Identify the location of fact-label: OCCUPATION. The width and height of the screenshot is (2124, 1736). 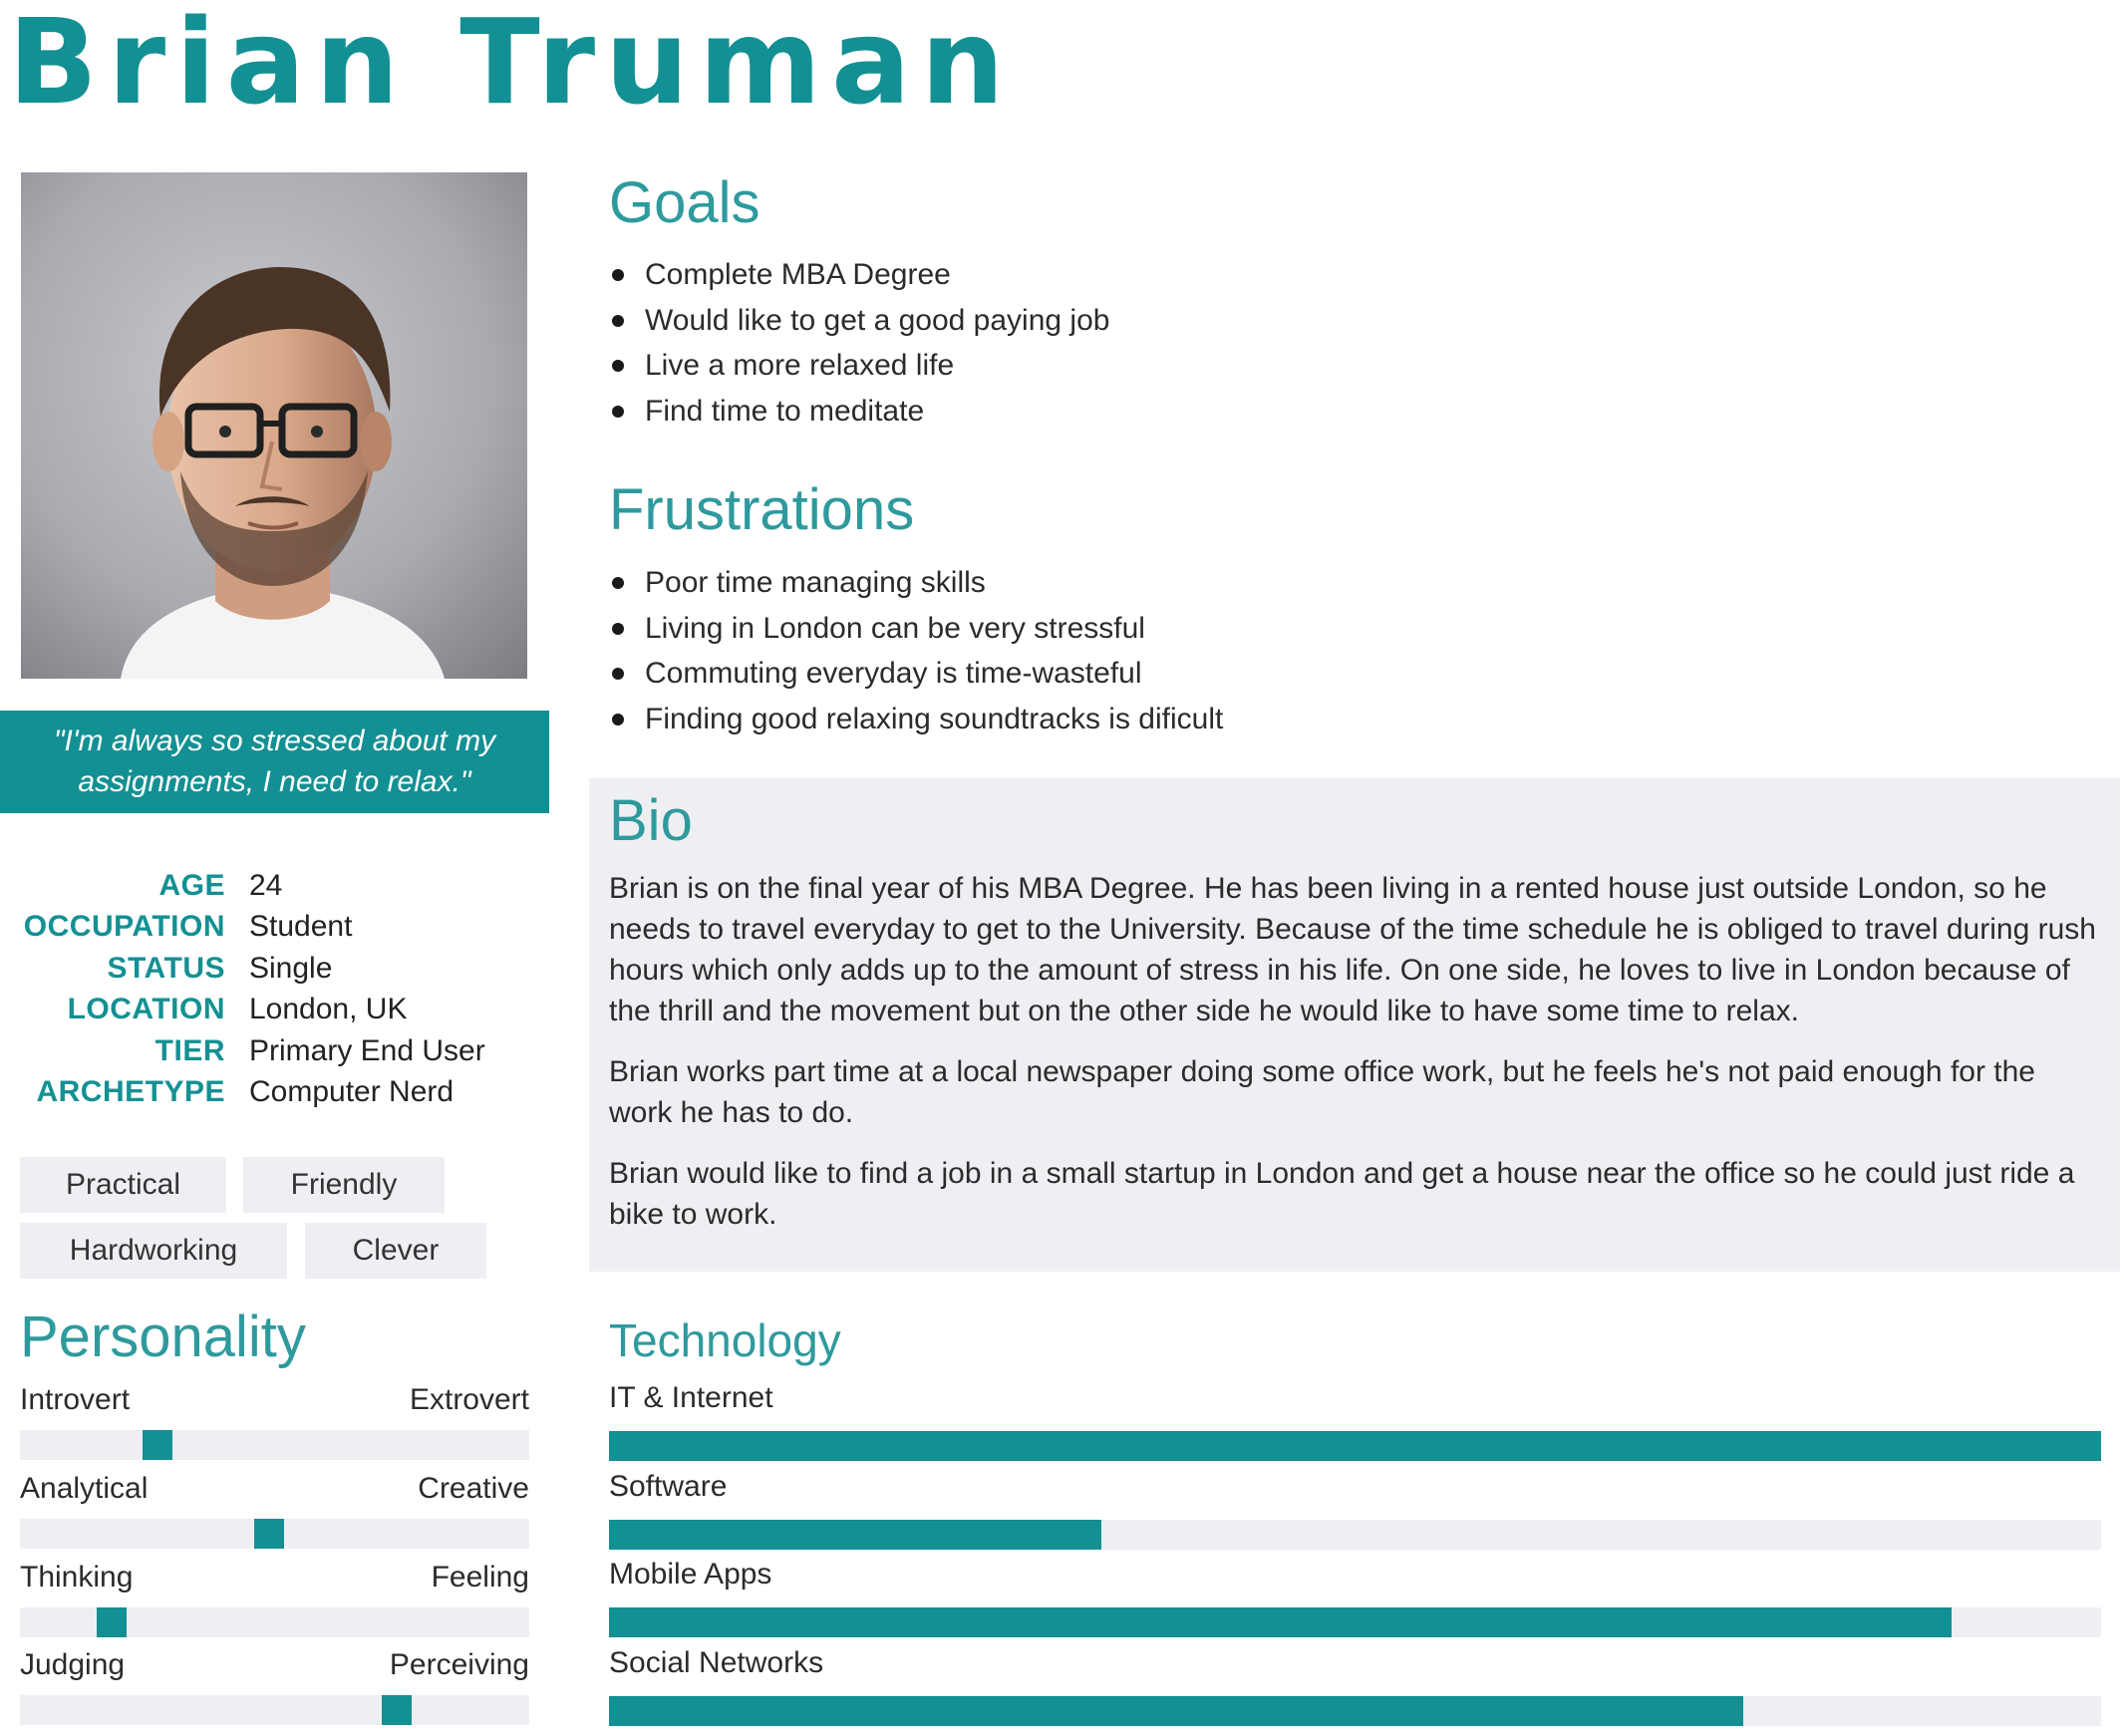
(124, 927).